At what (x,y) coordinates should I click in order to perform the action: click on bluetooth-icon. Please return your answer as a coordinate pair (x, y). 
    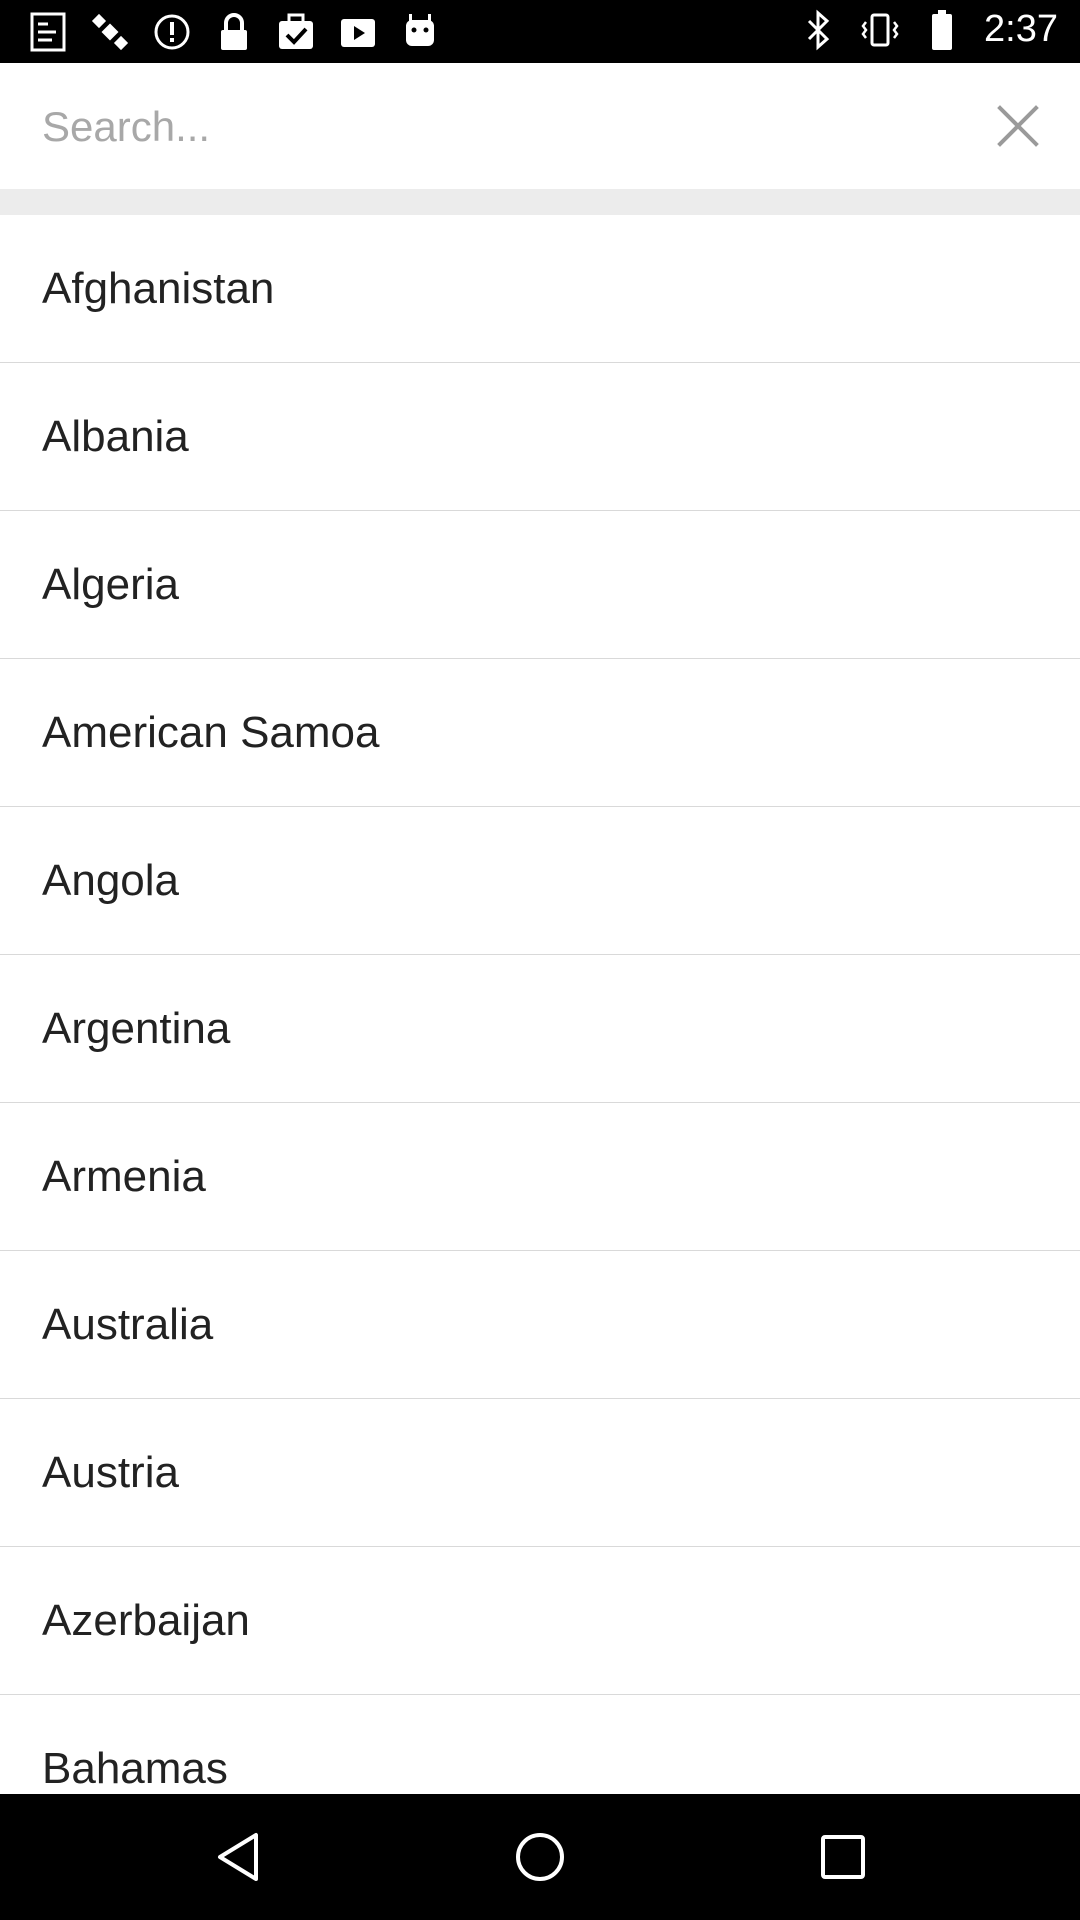
    Looking at the image, I should click on (818, 29).